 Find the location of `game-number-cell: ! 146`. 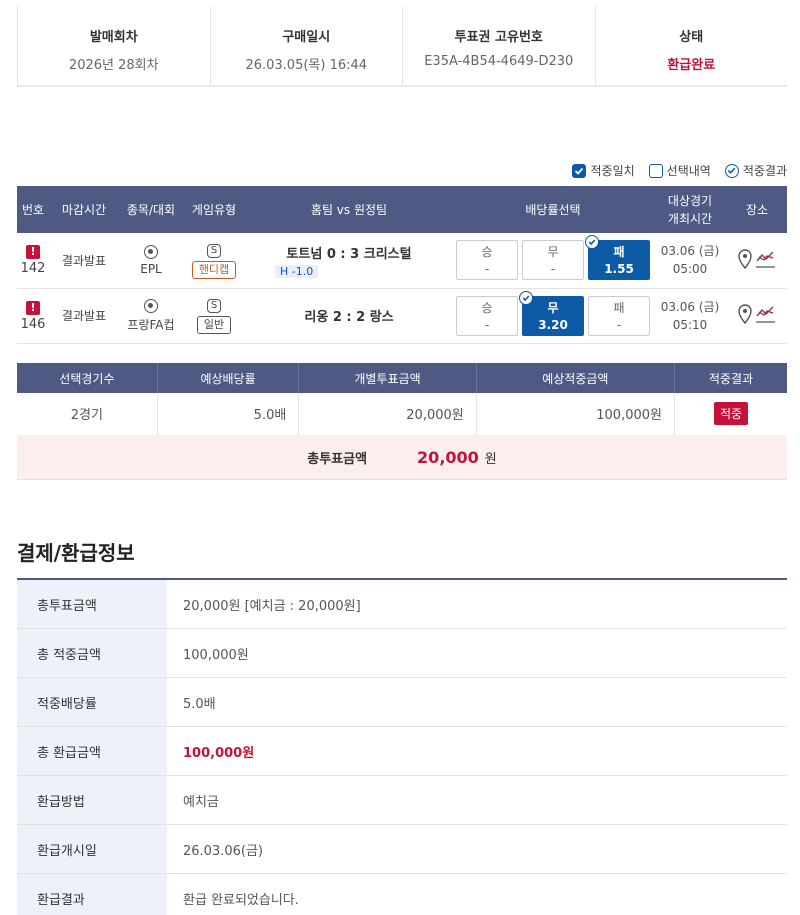

game-number-cell: ! 146 is located at coordinates (33, 316).